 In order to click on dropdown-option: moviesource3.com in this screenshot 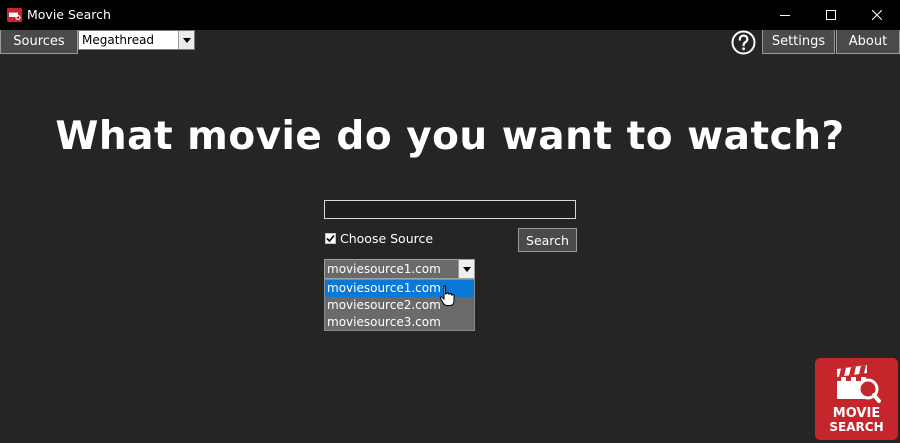, I will do `click(399, 322)`.